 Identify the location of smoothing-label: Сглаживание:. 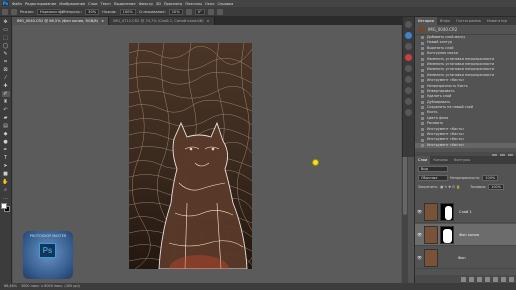
(152, 11).